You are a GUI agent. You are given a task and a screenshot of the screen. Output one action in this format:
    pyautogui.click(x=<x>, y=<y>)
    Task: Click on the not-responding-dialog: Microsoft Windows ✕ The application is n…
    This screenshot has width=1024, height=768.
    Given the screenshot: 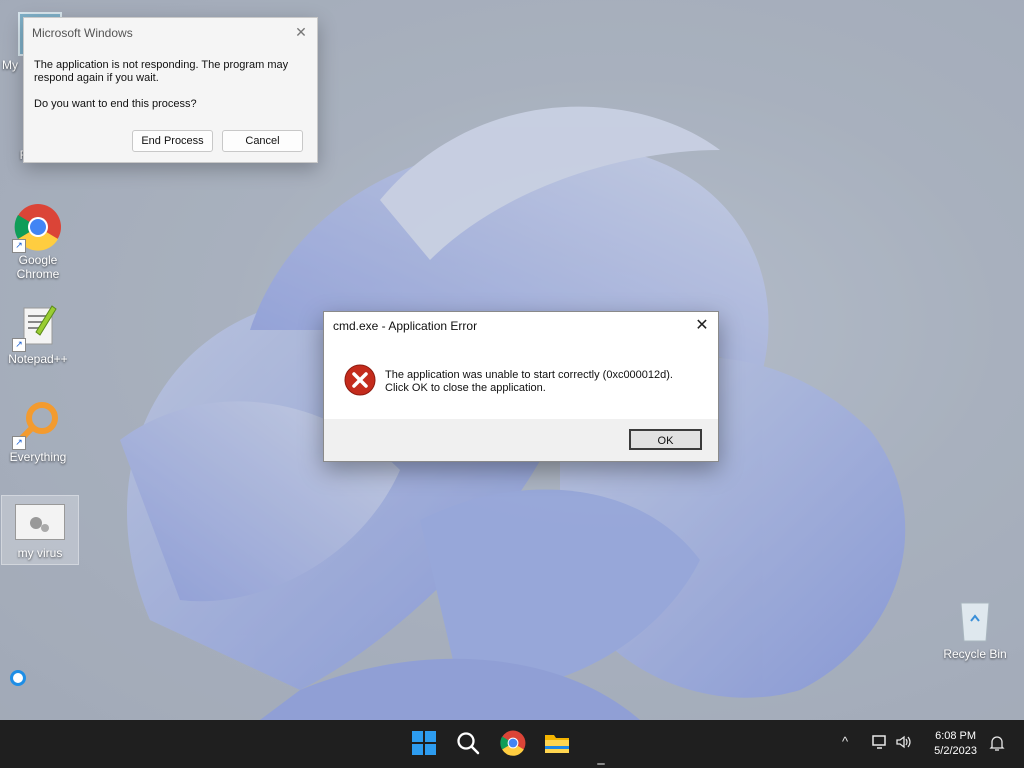 What is the action you would take?
    pyautogui.click(x=170, y=90)
    